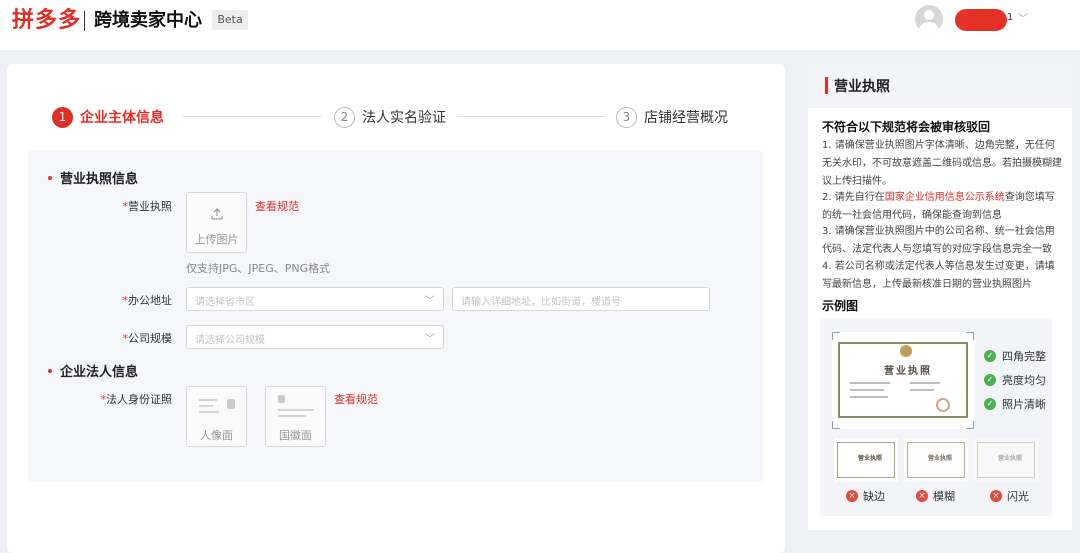 This screenshot has height=553, width=1080. What do you see at coordinates (84, 21) in the screenshot?
I see `brand-divider` at bounding box center [84, 21].